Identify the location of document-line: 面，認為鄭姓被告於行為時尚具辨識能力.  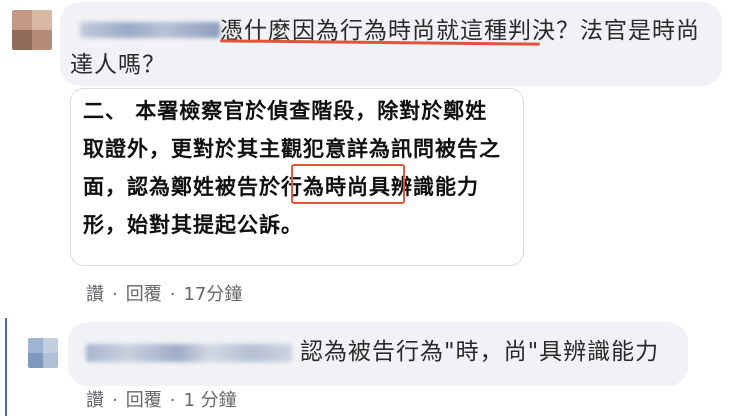
(281, 187).